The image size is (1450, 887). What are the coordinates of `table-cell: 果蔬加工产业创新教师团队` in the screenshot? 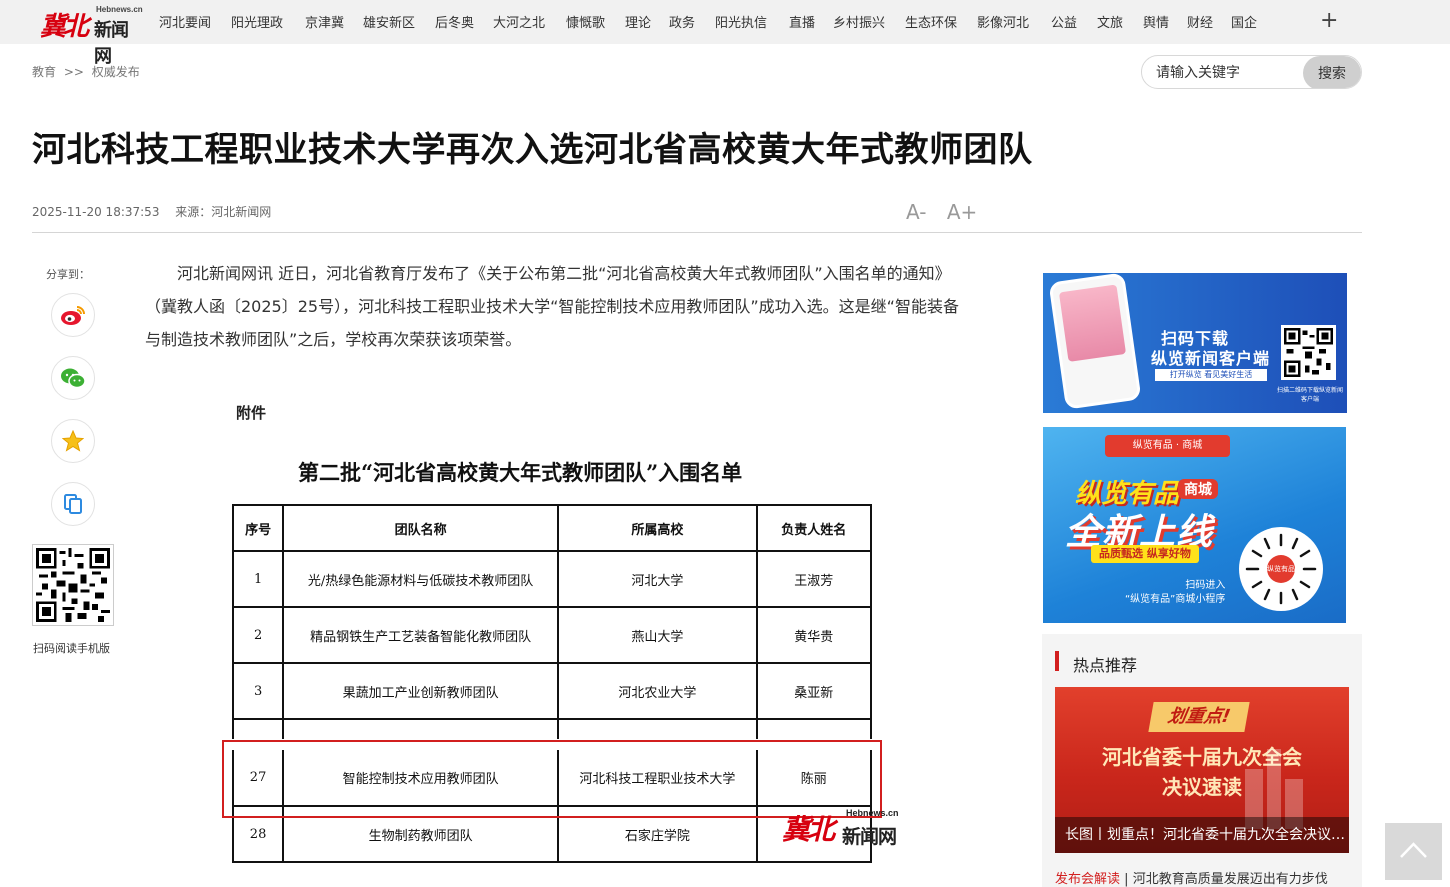 It's located at (421, 691).